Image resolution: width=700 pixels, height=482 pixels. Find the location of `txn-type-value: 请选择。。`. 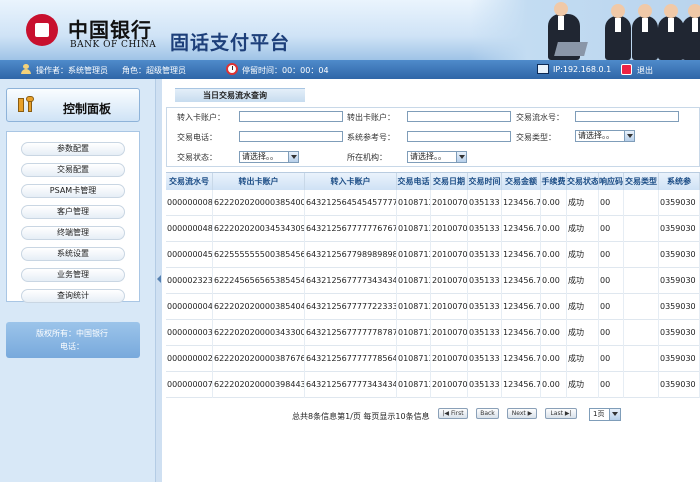

txn-type-value: 请选择。。 is located at coordinates (596, 135).